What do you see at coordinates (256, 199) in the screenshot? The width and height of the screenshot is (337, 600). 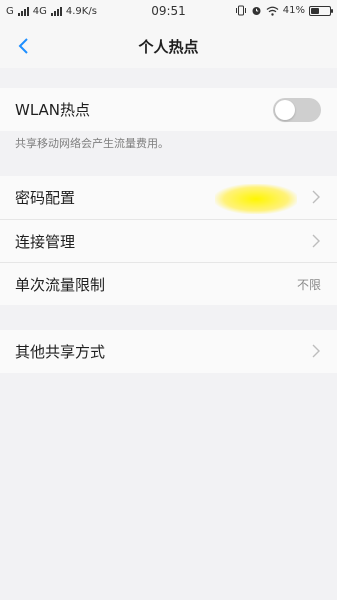 I see `redacted-password-mark` at bounding box center [256, 199].